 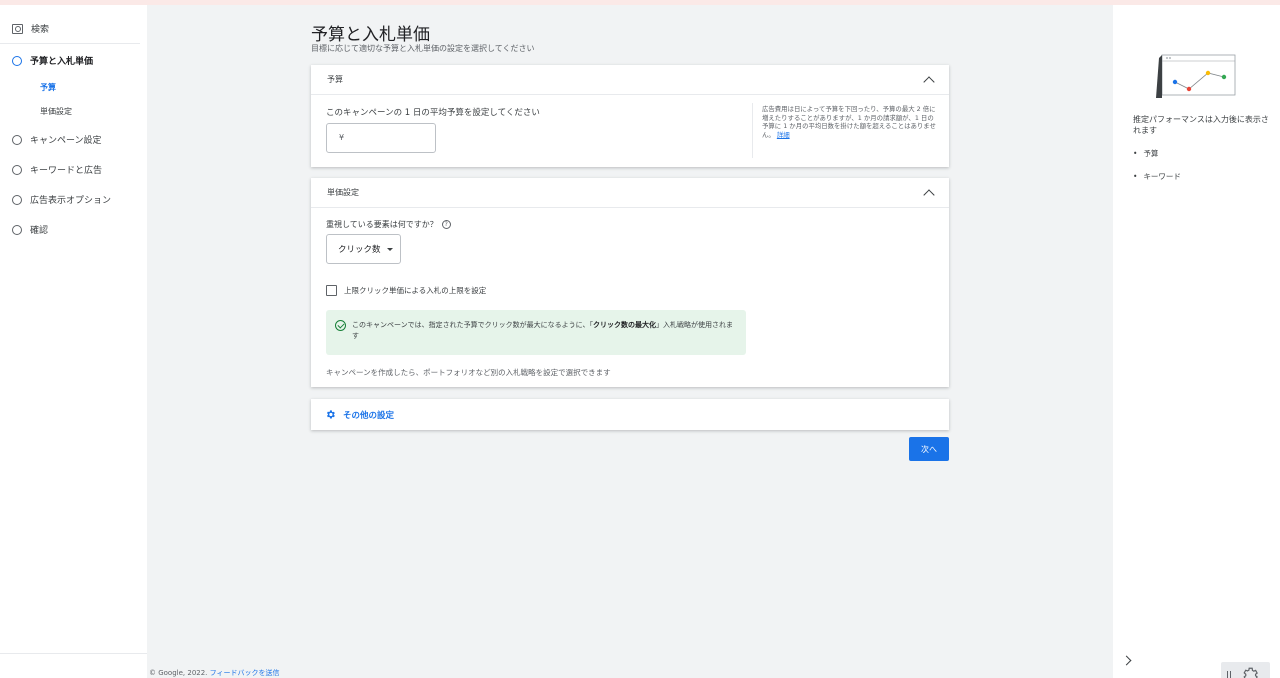 I want to click on budget-card-header: 予算, so click(x=630, y=80).